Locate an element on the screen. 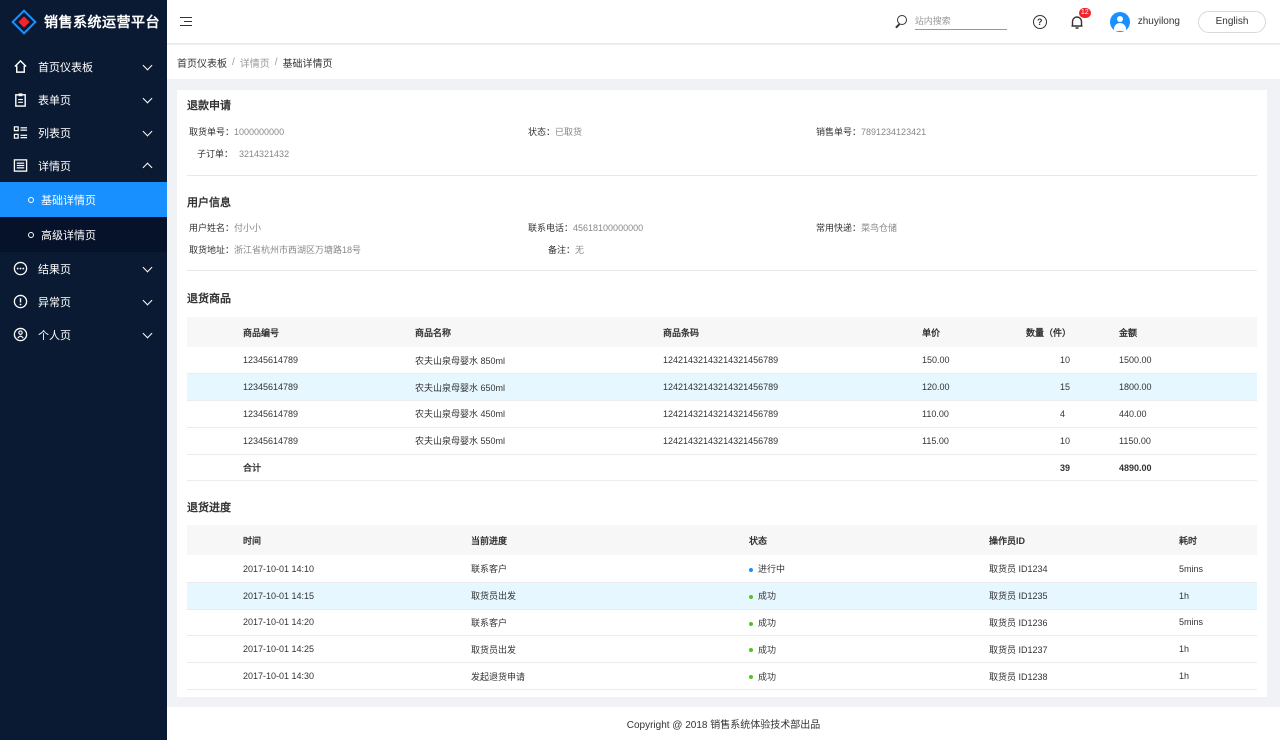 This screenshot has width=1280, height=740. sidebar-subitem-basic-detail: 基础详情页 is located at coordinates (83, 199).